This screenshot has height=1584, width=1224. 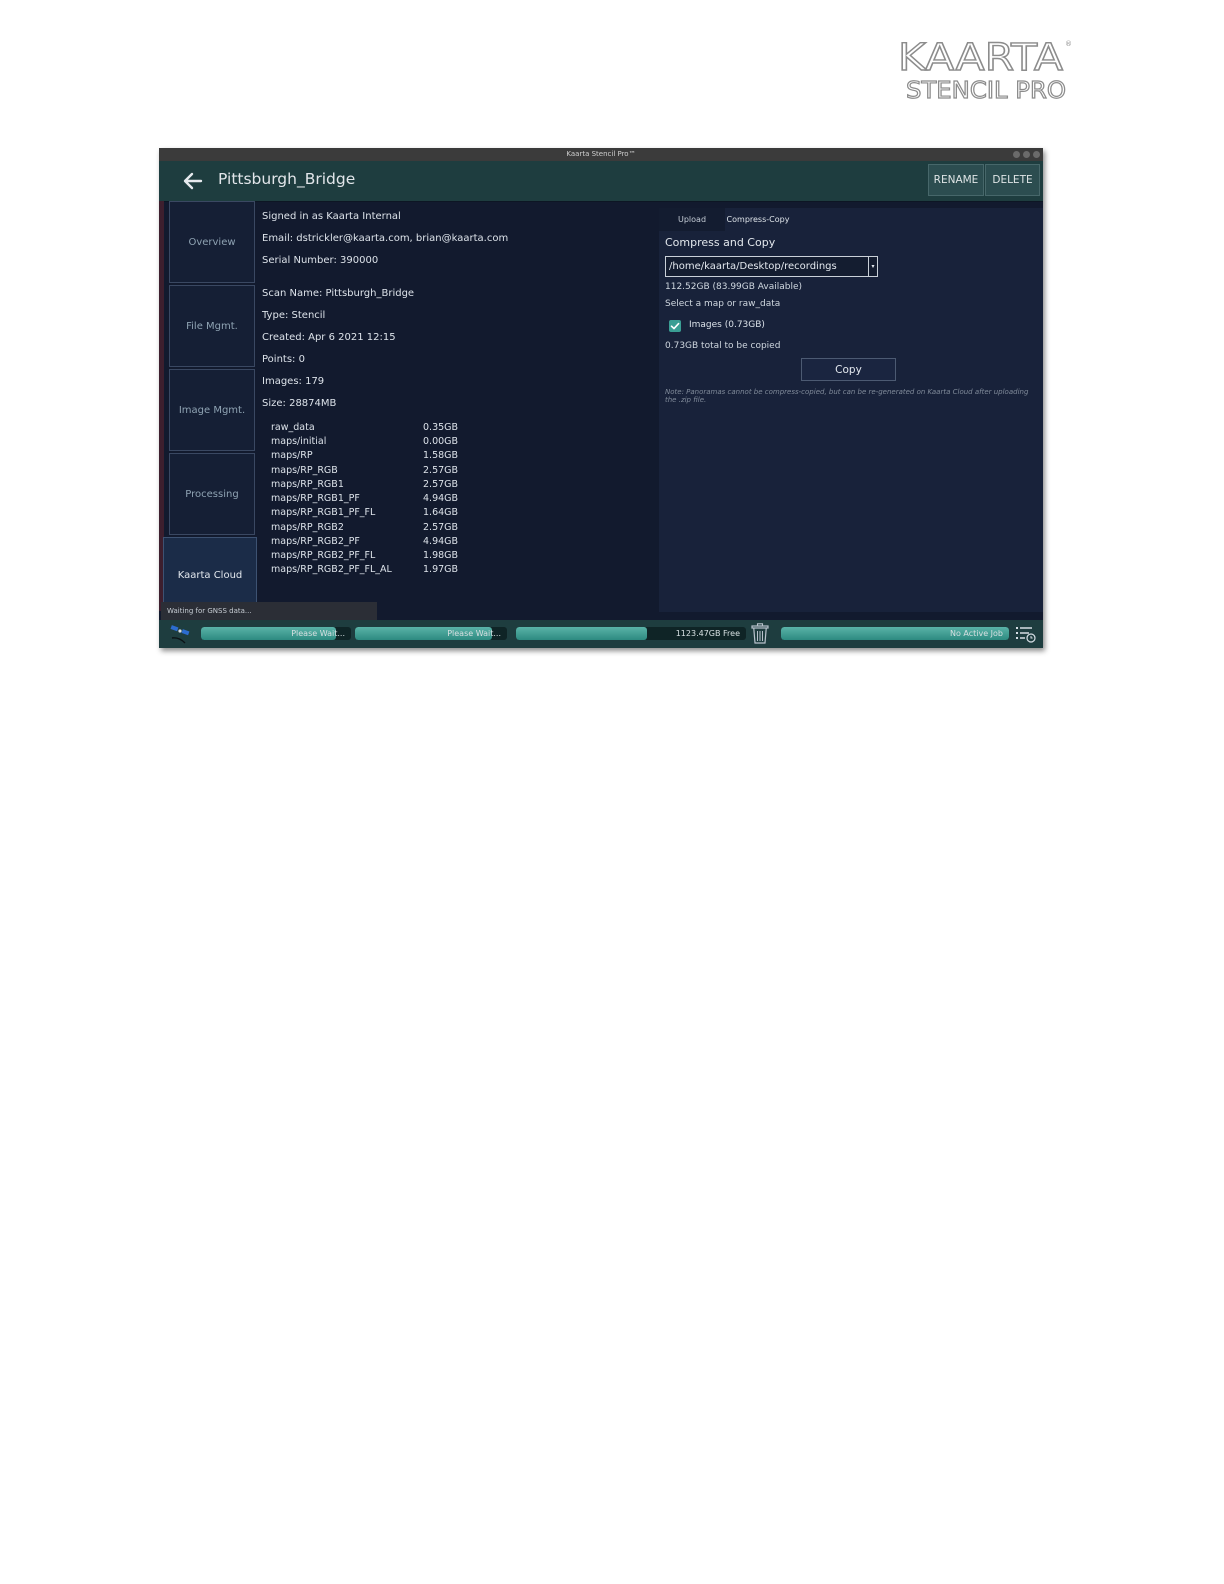 I want to click on window-controls, so click(x=1026, y=154).